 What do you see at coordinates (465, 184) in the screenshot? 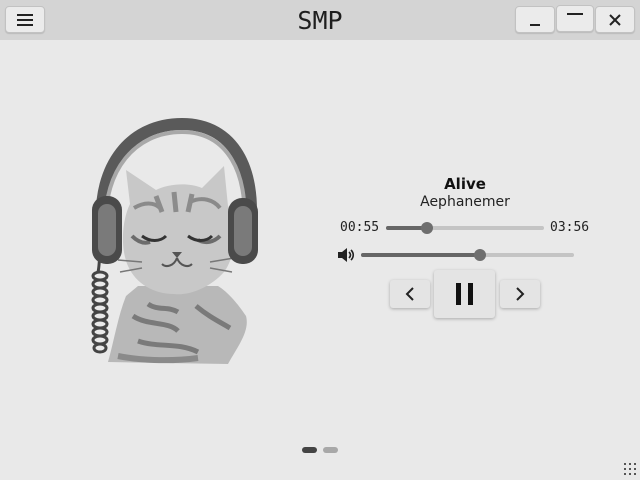
I see `track-title: Alive` at bounding box center [465, 184].